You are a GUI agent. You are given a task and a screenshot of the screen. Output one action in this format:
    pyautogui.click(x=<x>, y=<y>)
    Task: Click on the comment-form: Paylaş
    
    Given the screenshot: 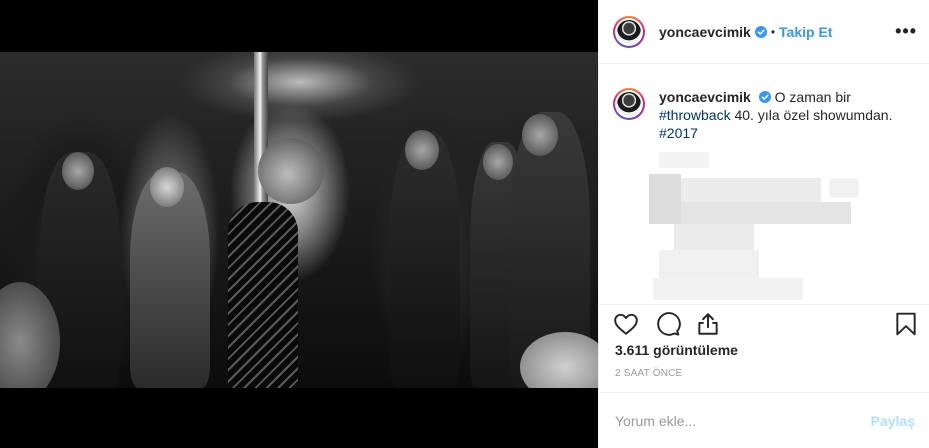 What is the action you would take?
    pyautogui.click(x=764, y=420)
    